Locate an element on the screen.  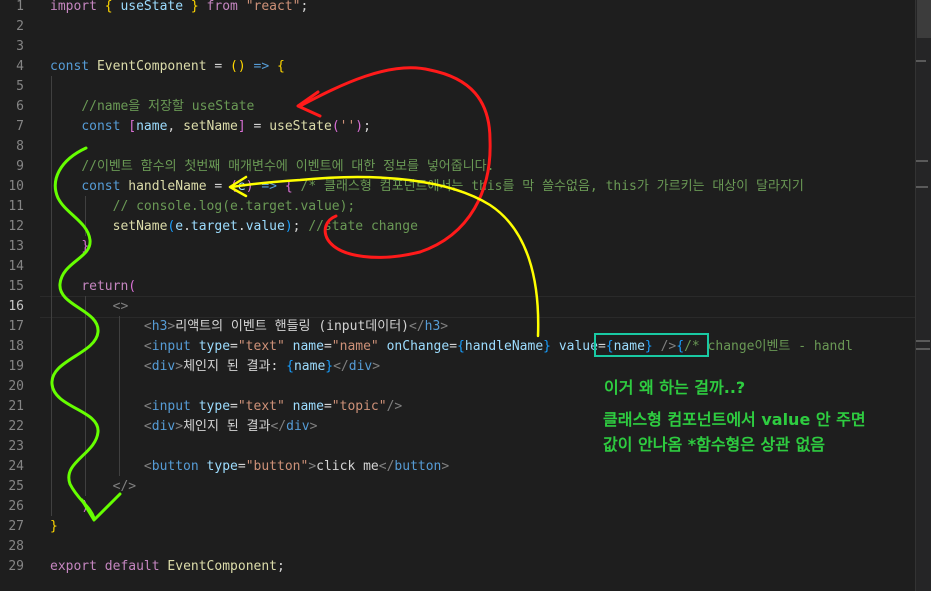
scrollbar-thumb is located at coordinates (924, 19).